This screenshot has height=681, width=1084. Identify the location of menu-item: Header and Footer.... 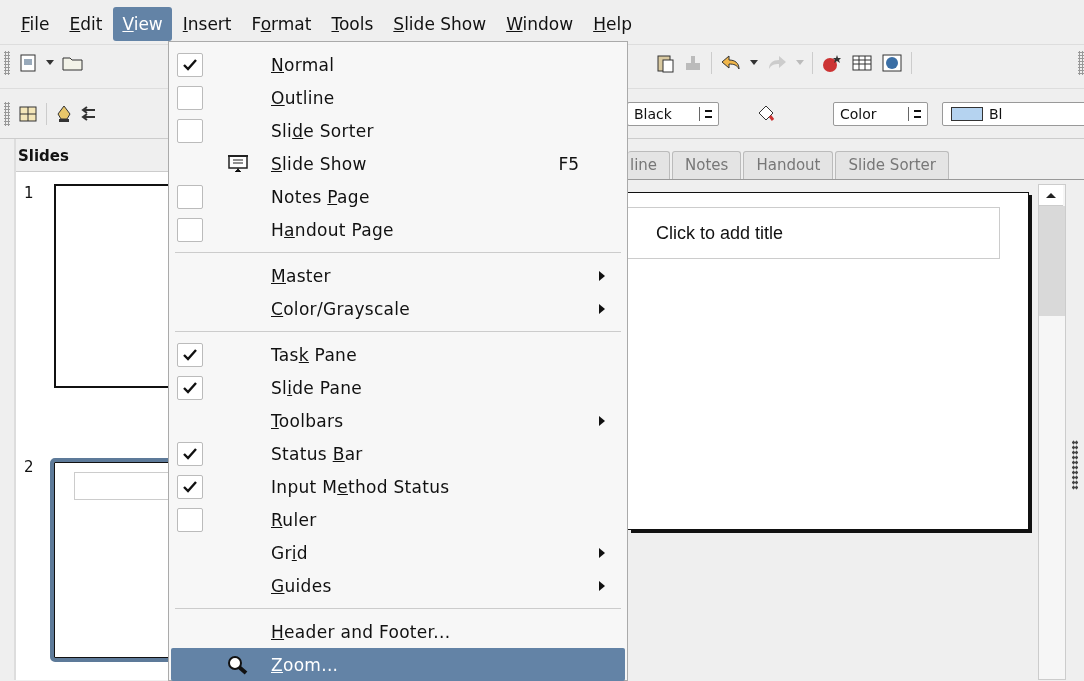
(398, 631).